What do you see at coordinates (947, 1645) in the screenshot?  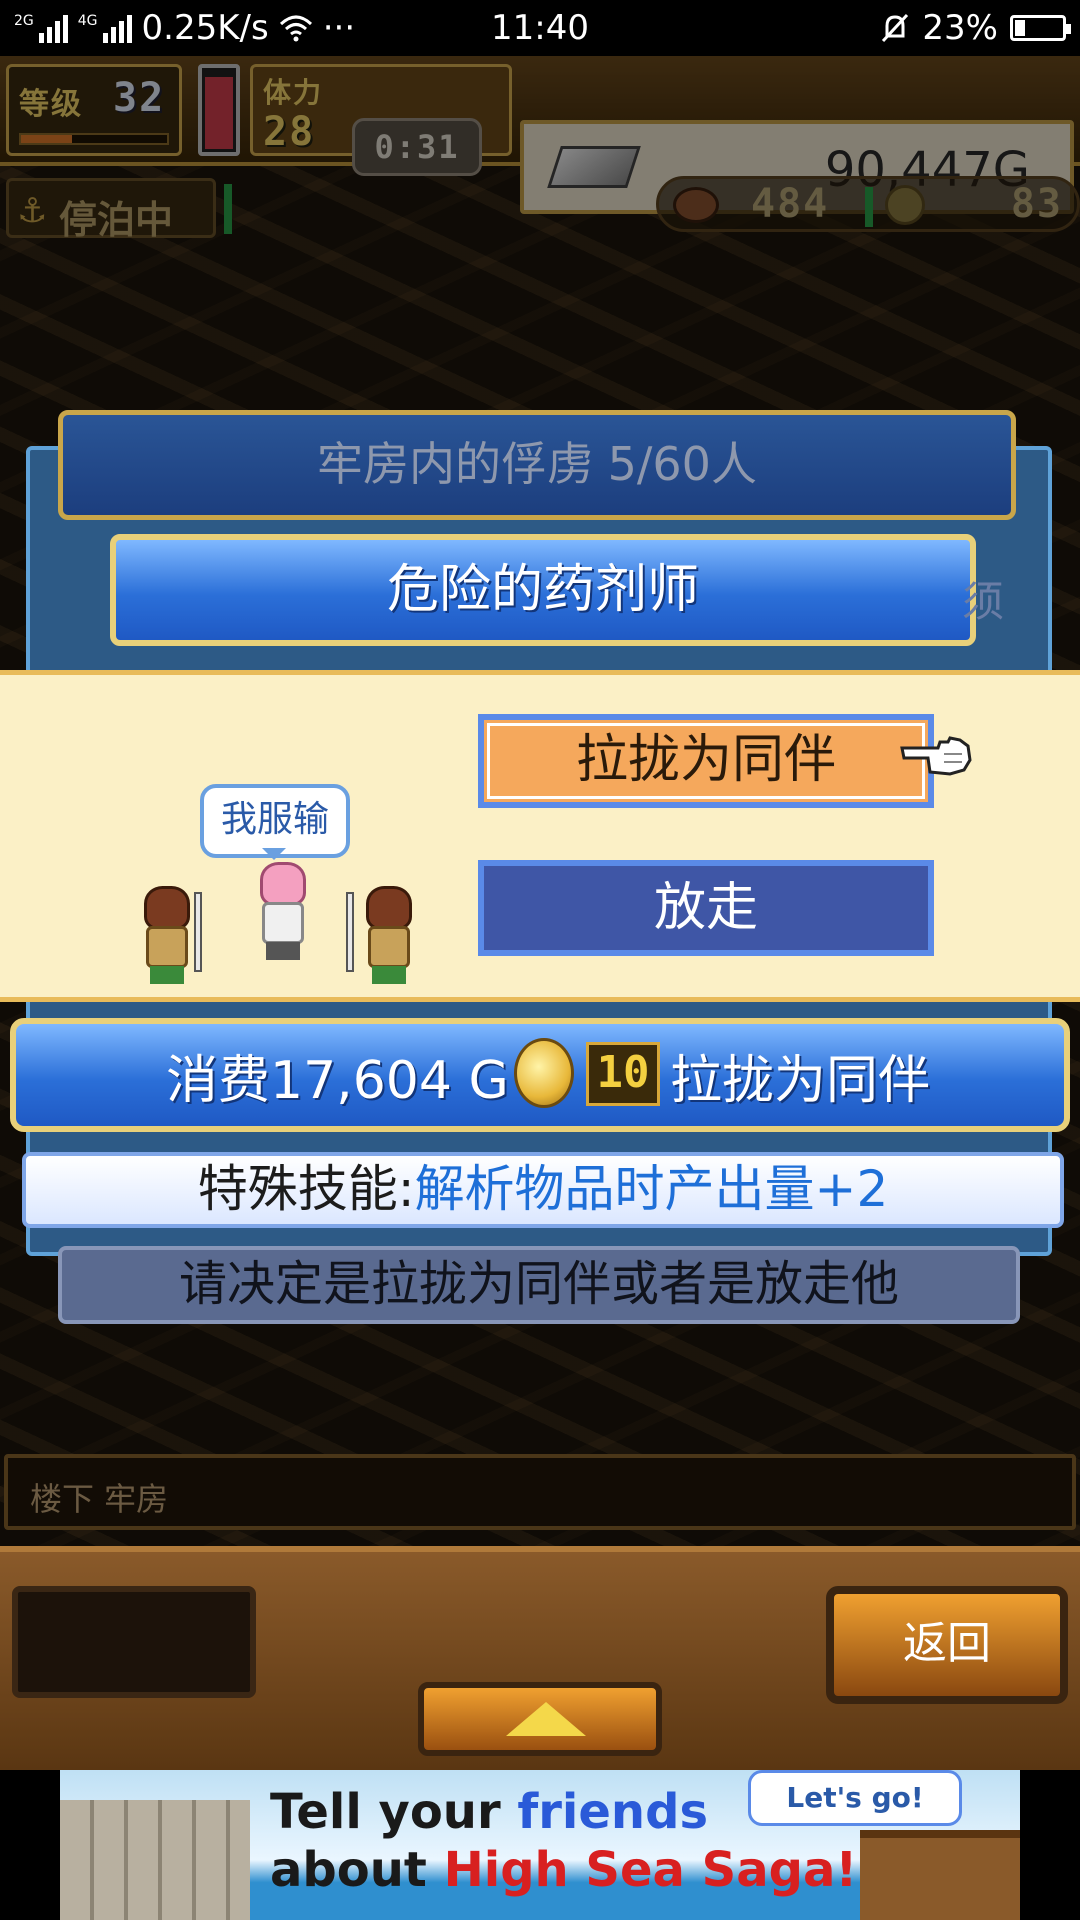 I see `back-button: 返回` at bounding box center [947, 1645].